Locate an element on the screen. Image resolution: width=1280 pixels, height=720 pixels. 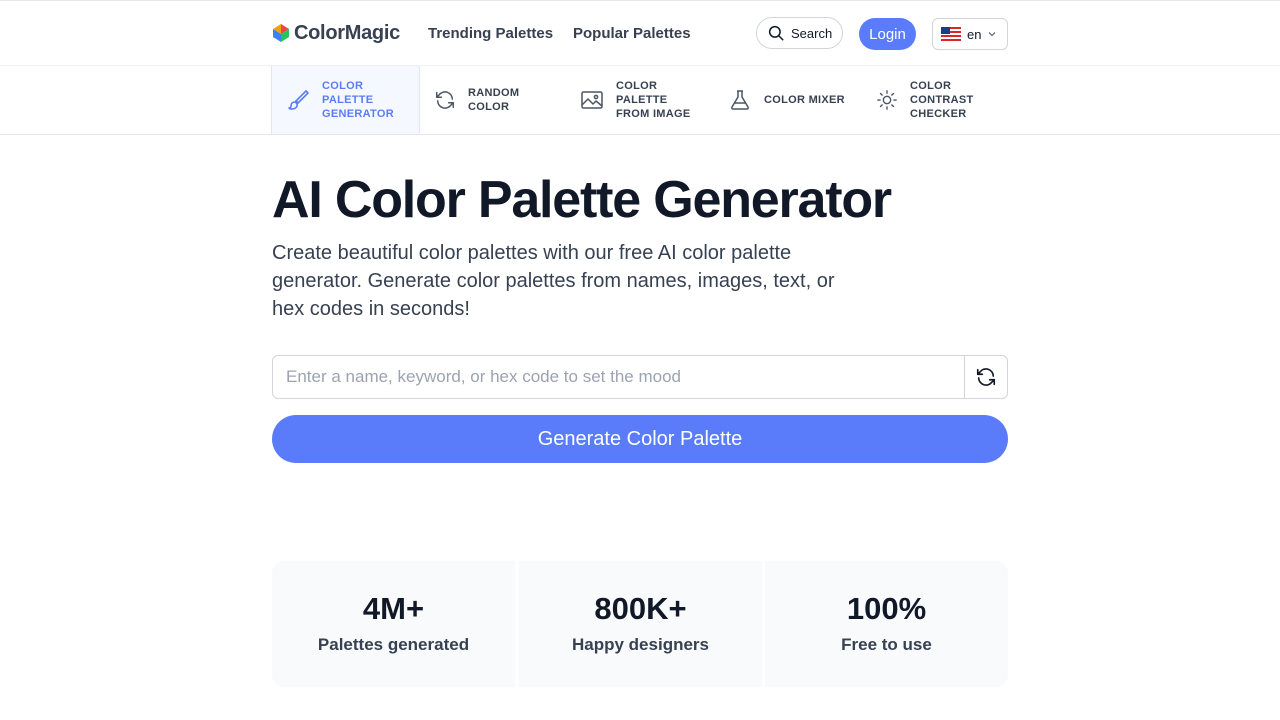
tool-random-color: Random Color is located at coordinates (493, 100).